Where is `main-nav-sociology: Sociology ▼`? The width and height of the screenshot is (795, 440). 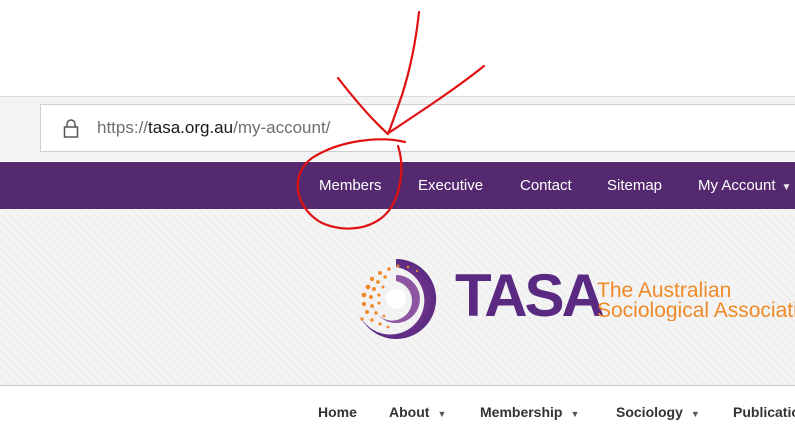
main-nav-sociology: Sociology ▼ is located at coordinates (658, 407).